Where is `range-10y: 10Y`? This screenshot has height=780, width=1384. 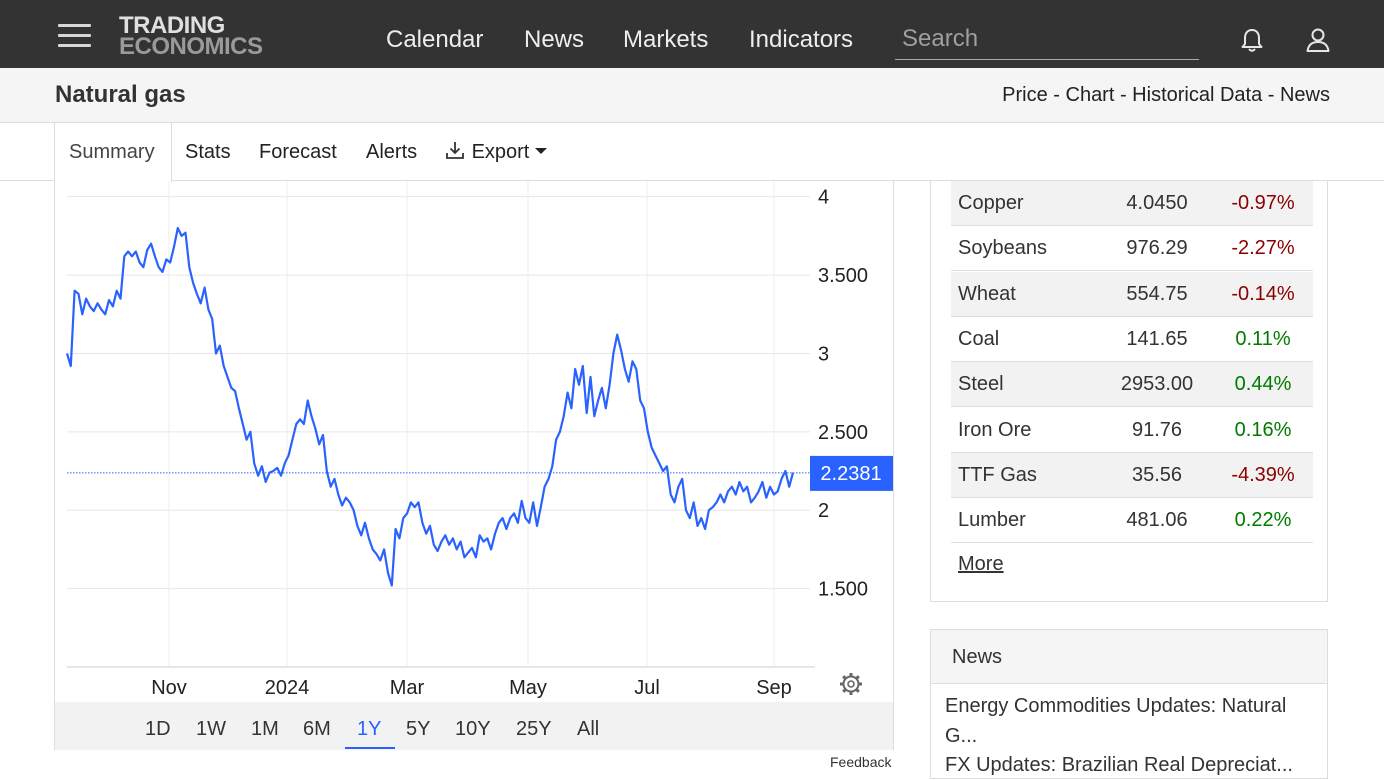 range-10y: 10Y is located at coordinates (473, 729).